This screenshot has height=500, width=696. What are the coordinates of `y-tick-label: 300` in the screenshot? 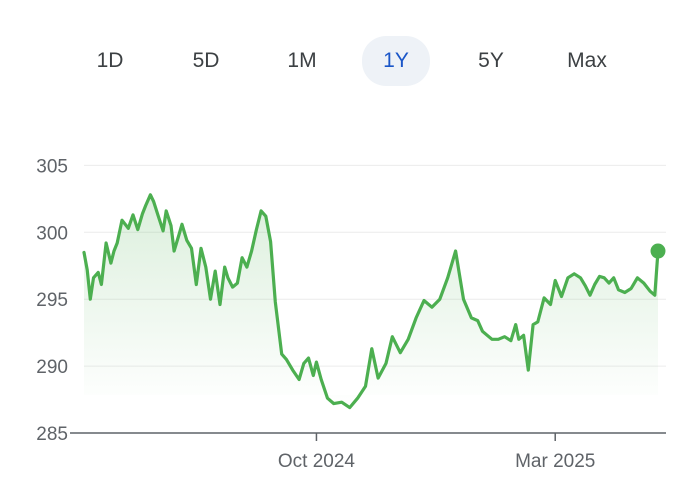 It's located at (52, 233).